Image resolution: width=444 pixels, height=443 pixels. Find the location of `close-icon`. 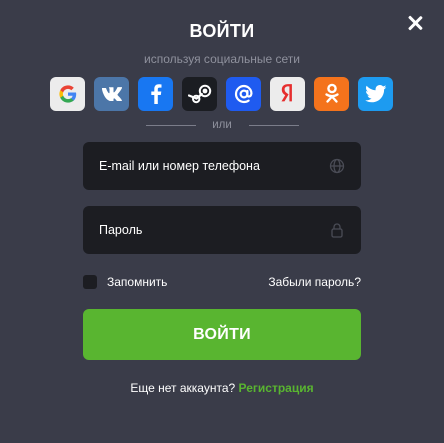

close-icon is located at coordinates (415, 23).